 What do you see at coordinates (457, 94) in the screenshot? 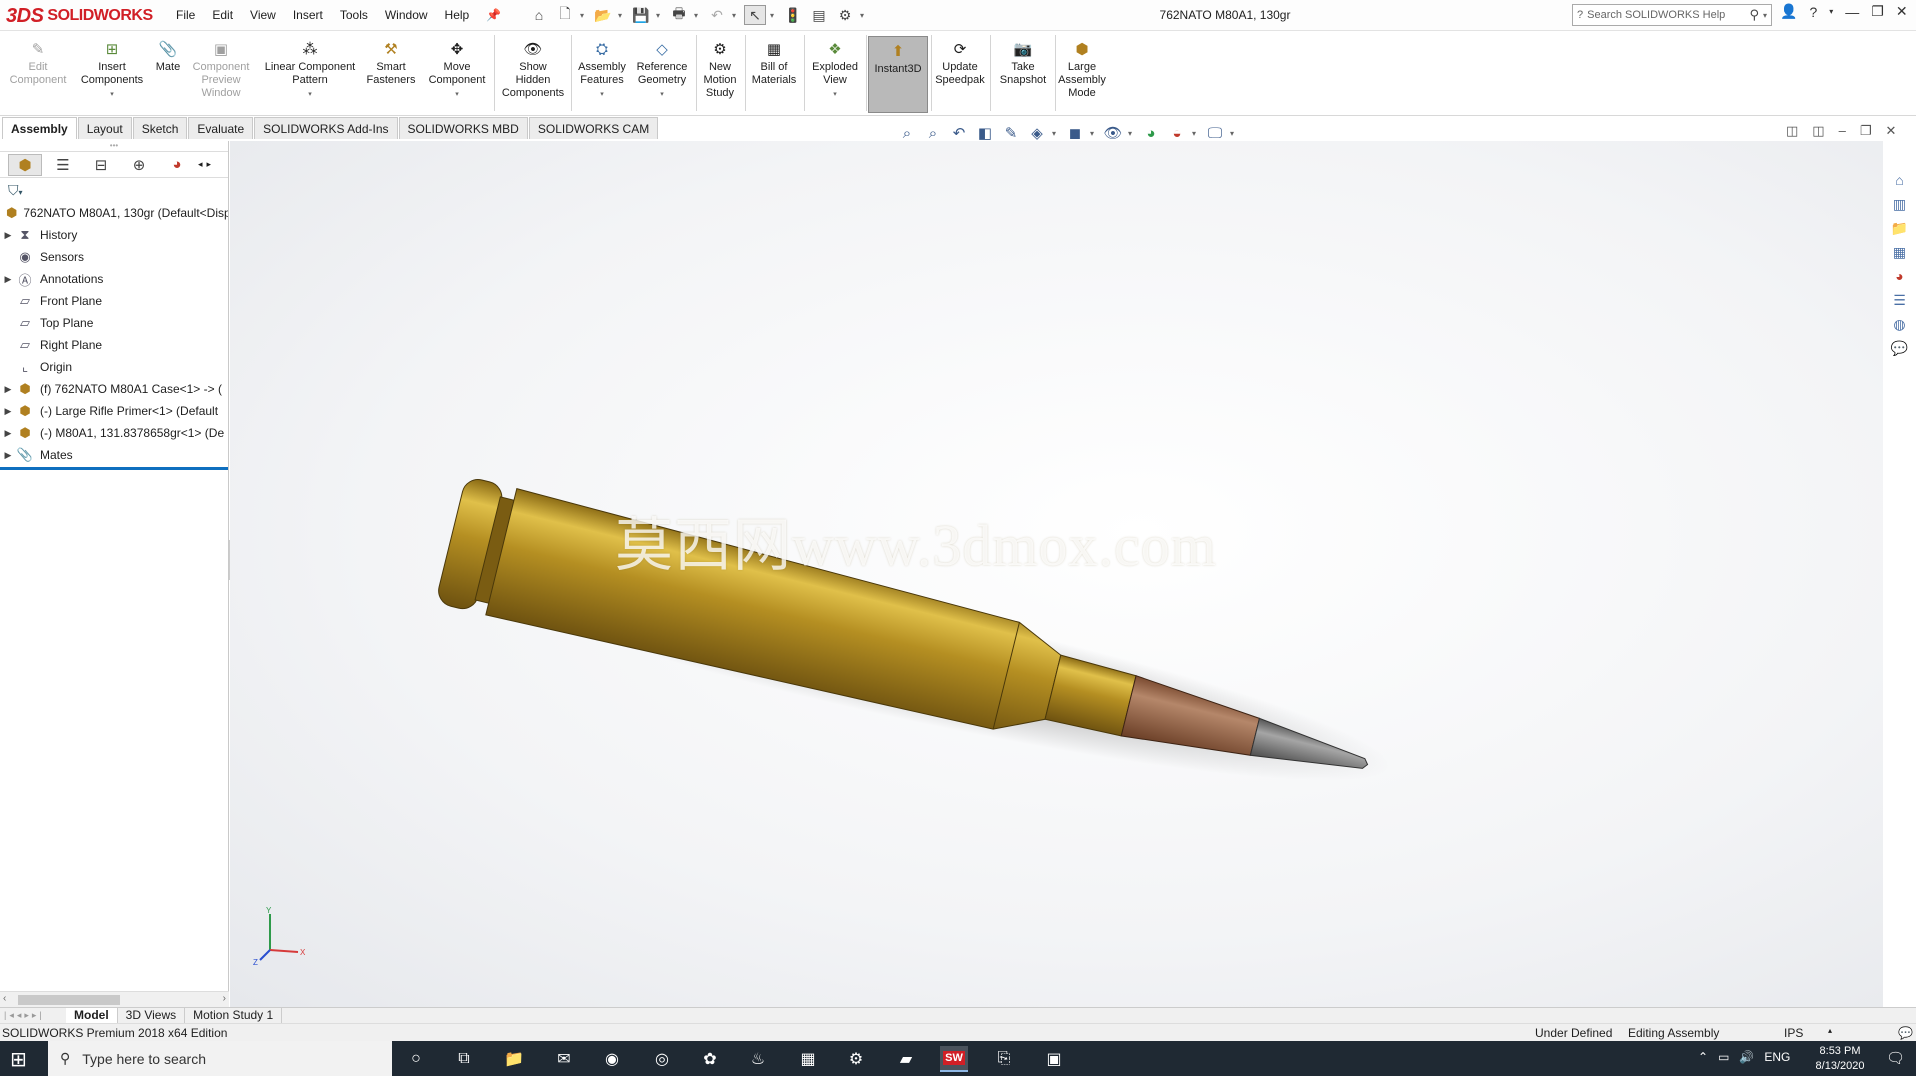
I see `move-component-dropdown-icon: ▾` at bounding box center [457, 94].